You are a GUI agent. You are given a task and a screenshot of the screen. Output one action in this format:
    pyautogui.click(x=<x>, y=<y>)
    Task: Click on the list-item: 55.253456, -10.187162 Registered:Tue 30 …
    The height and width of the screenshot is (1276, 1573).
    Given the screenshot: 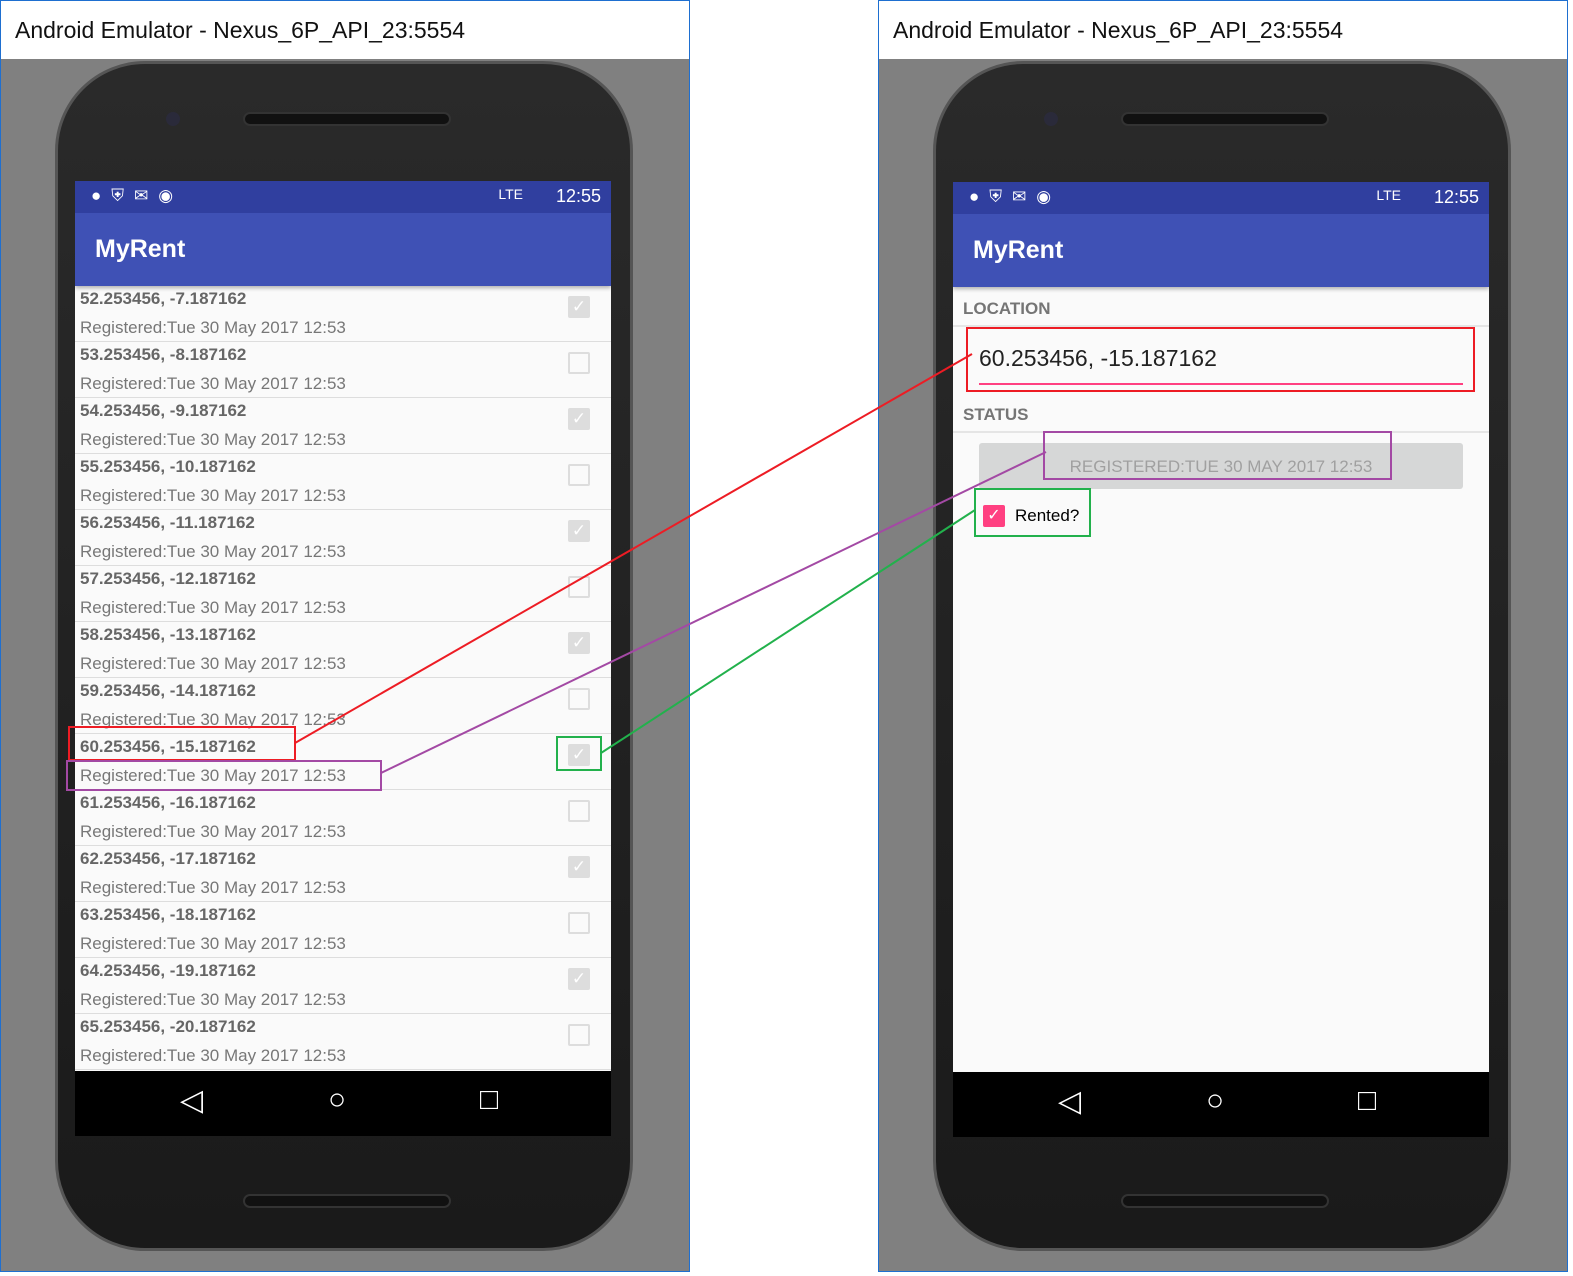 What is the action you would take?
    pyautogui.click(x=343, y=482)
    